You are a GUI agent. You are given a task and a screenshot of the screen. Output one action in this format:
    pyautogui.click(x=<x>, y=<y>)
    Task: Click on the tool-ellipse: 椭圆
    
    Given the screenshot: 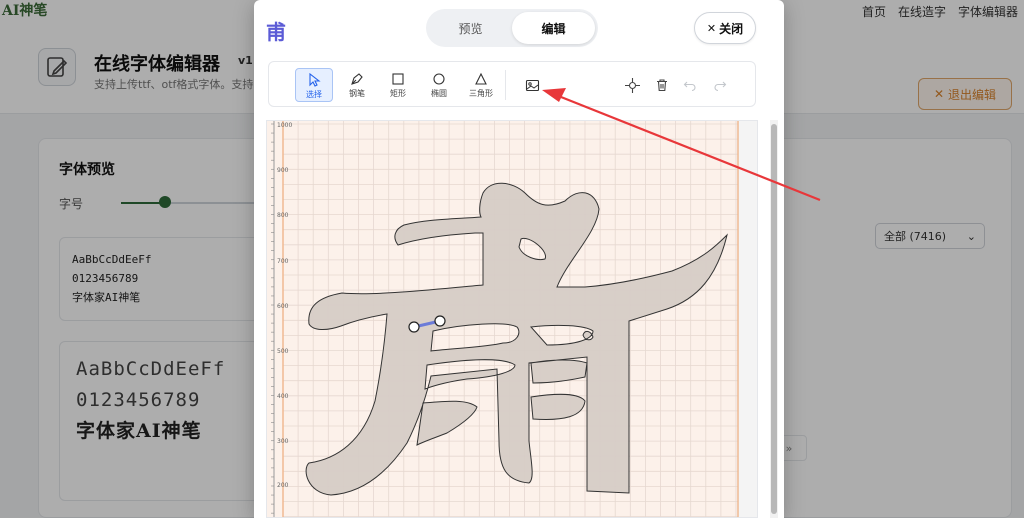 What is the action you would take?
    pyautogui.click(x=439, y=85)
    